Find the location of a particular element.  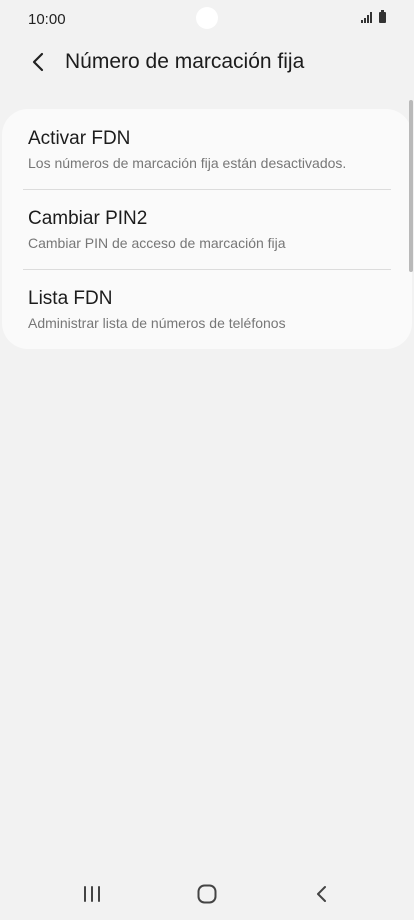

recents-icon is located at coordinates (92, 894).